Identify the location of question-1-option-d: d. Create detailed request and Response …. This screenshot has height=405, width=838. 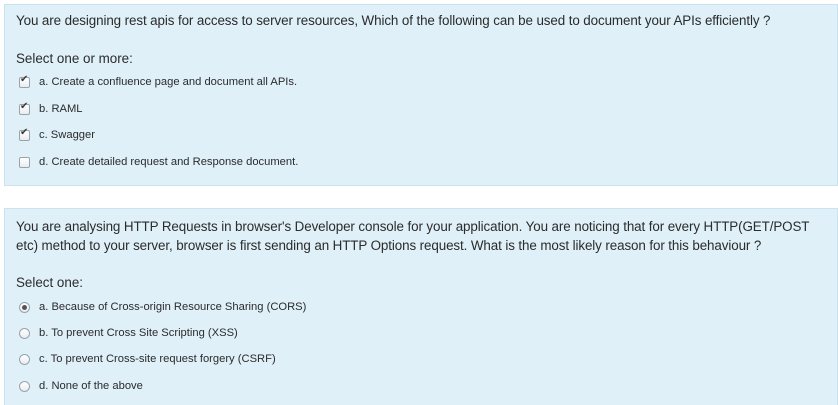
(423, 162).